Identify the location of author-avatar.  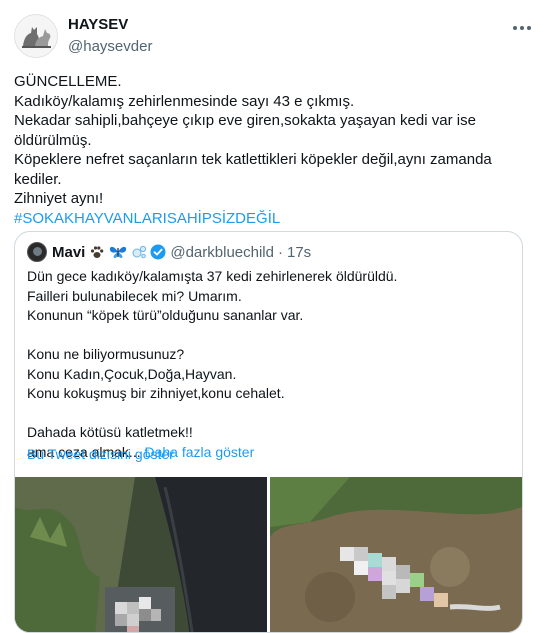
(36, 36).